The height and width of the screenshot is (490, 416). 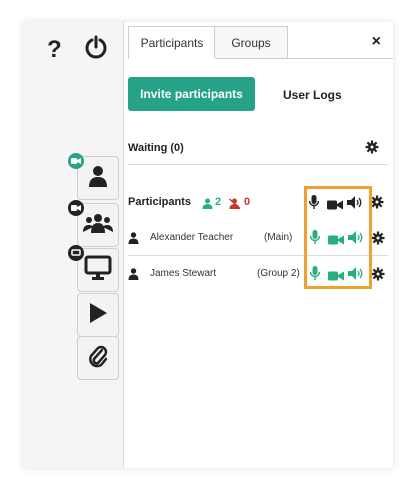 I want to click on help-icon: ?, so click(x=54, y=50).